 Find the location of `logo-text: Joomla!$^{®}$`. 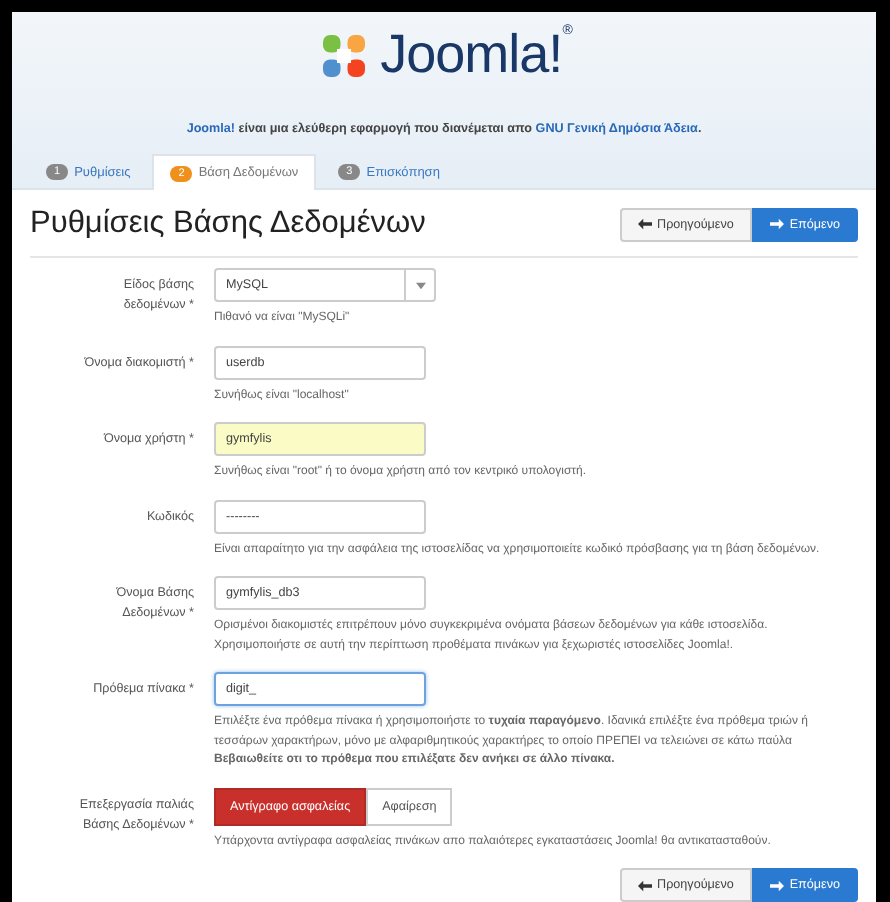

logo-text: Joomla!$^{®}$ is located at coordinates (476, 55).